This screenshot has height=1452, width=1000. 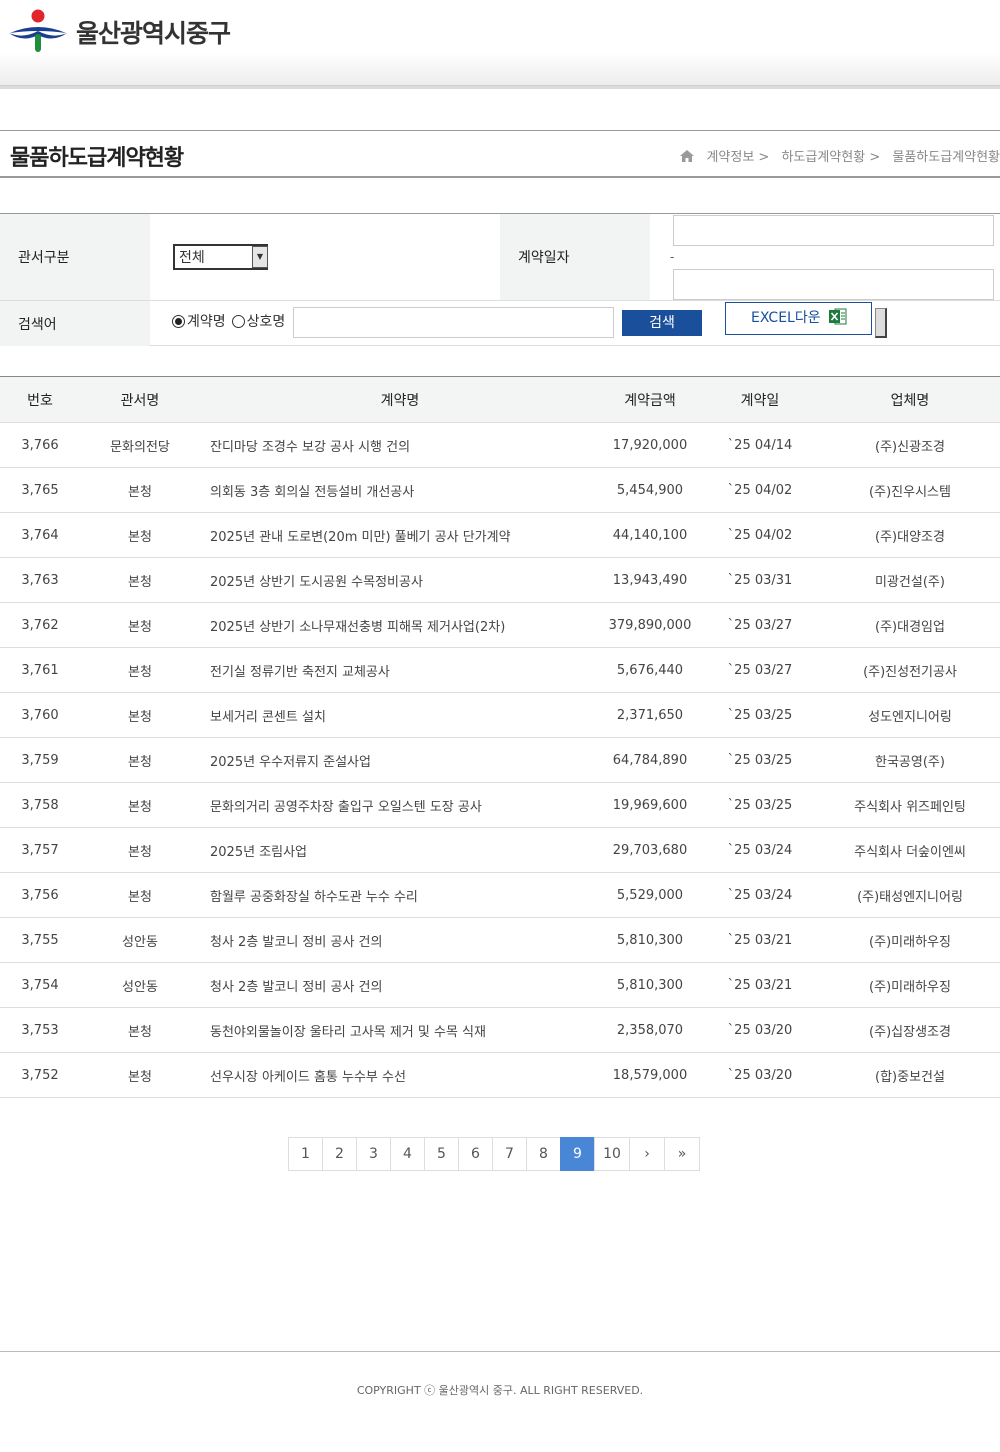 What do you see at coordinates (910, 895) in the screenshot?
I see `cell-company: (주)태성엔지니어링` at bounding box center [910, 895].